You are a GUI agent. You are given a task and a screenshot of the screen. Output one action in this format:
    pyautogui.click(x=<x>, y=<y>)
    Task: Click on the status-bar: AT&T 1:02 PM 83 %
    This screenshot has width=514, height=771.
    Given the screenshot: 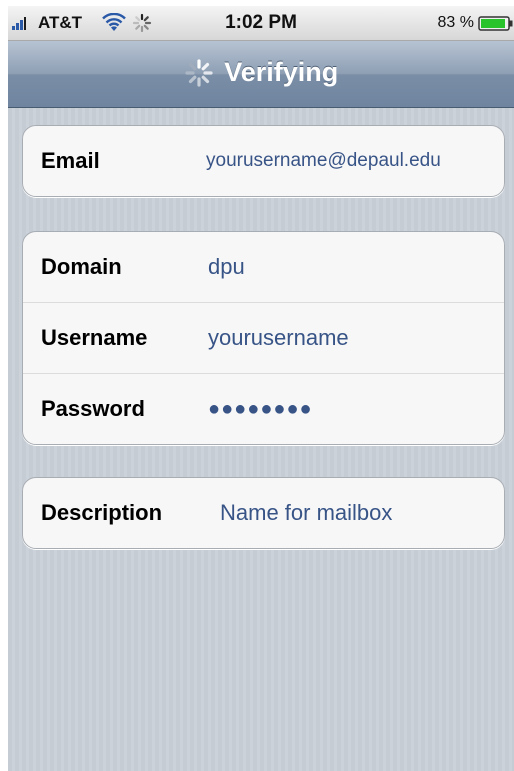 What is the action you would take?
    pyautogui.click(x=261, y=23)
    